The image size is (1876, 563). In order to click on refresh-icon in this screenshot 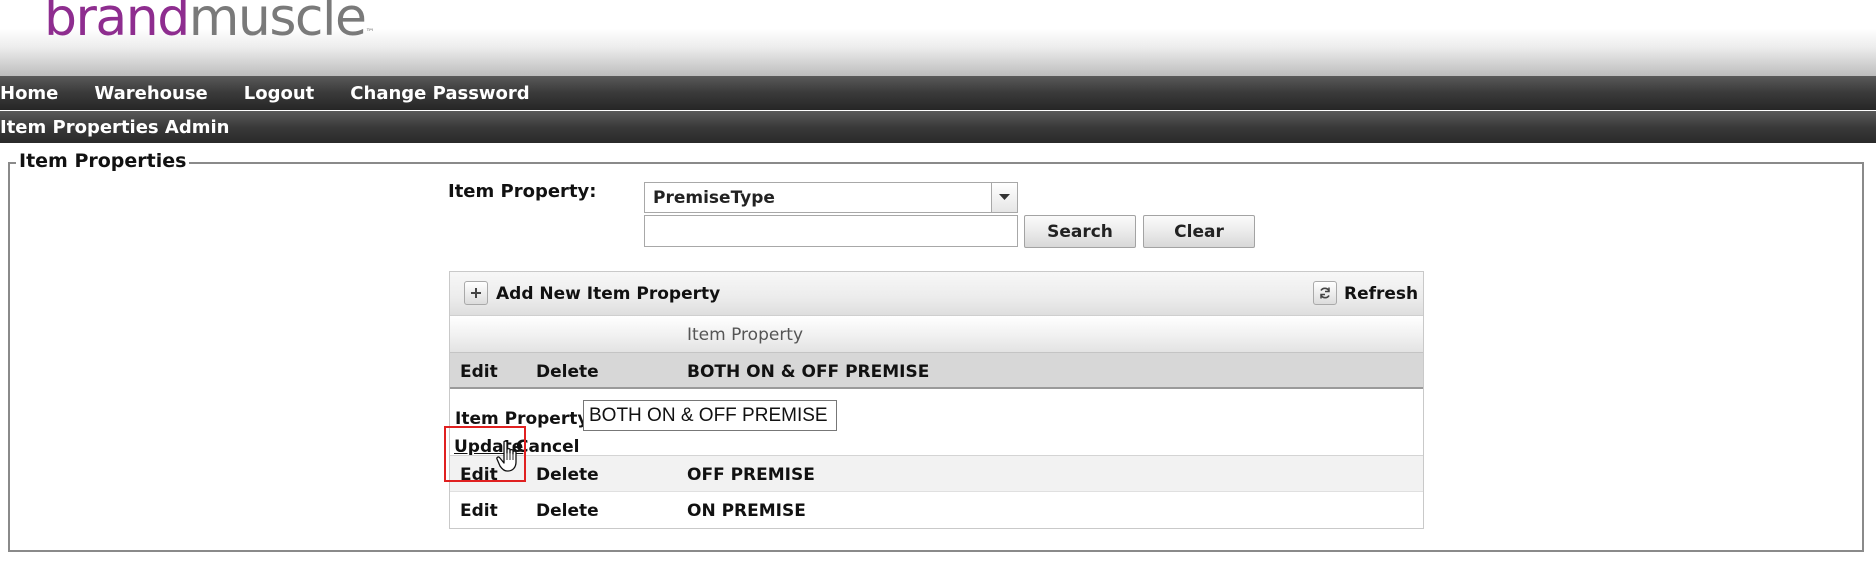, I will do `click(1325, 293)`.